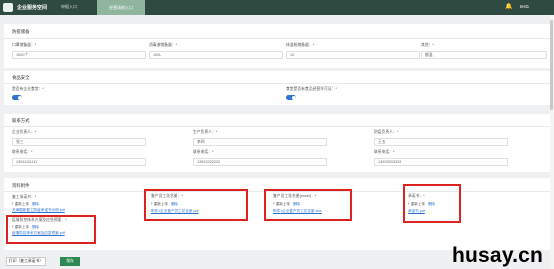 Image resolution: width=554 pixels, height=269 pixels. I want to click on section-food-safety: 食品安全 是否有企业食堂：* 食堂是否有食品经营许可证：*, so click(277, 88).